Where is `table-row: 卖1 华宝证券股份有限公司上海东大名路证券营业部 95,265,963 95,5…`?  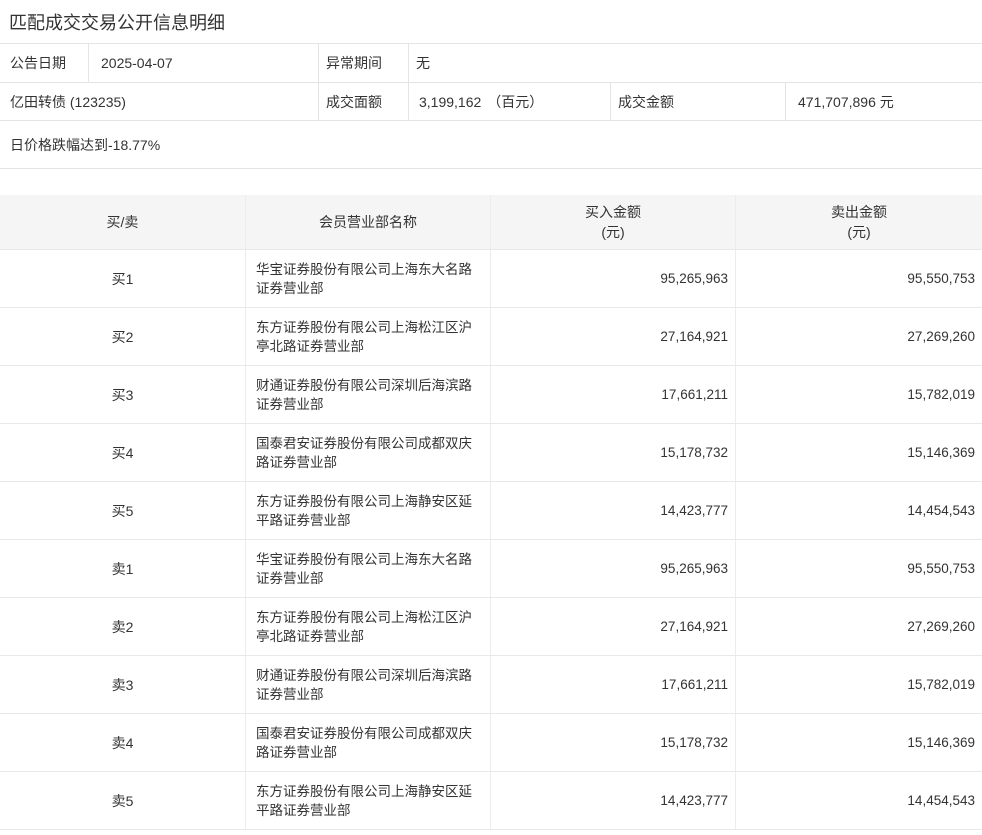
table-row: 卖1 华宝证券股份有限公司上海东大名路证券营业部 95,265,963 95,5… is located at coordinates (491, 569).